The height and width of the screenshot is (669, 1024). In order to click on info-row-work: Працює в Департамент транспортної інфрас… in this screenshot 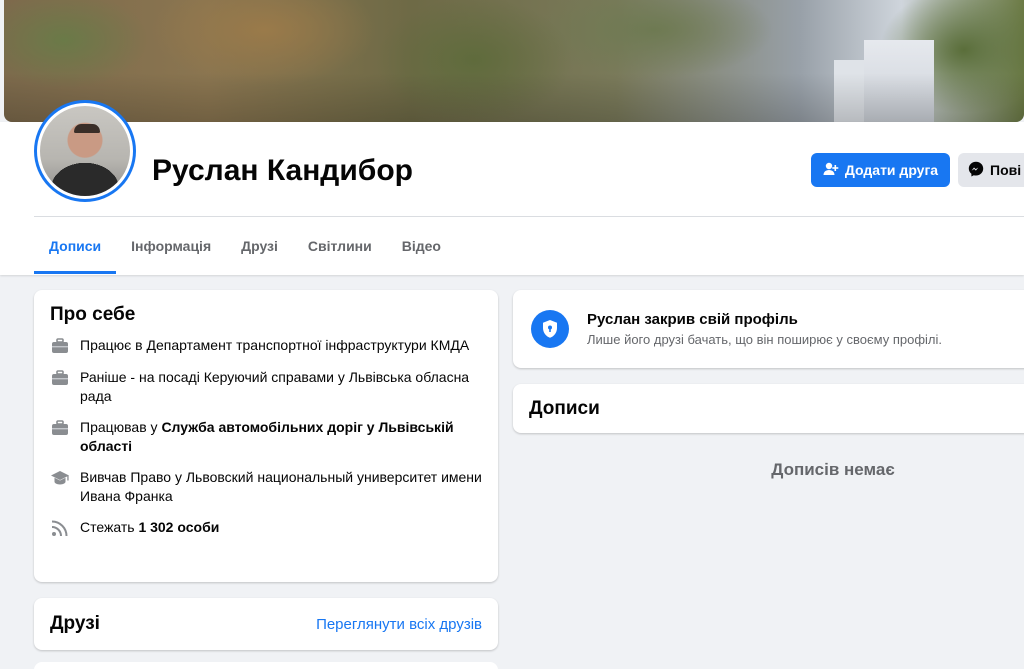, I will do `click(266, 346)`.